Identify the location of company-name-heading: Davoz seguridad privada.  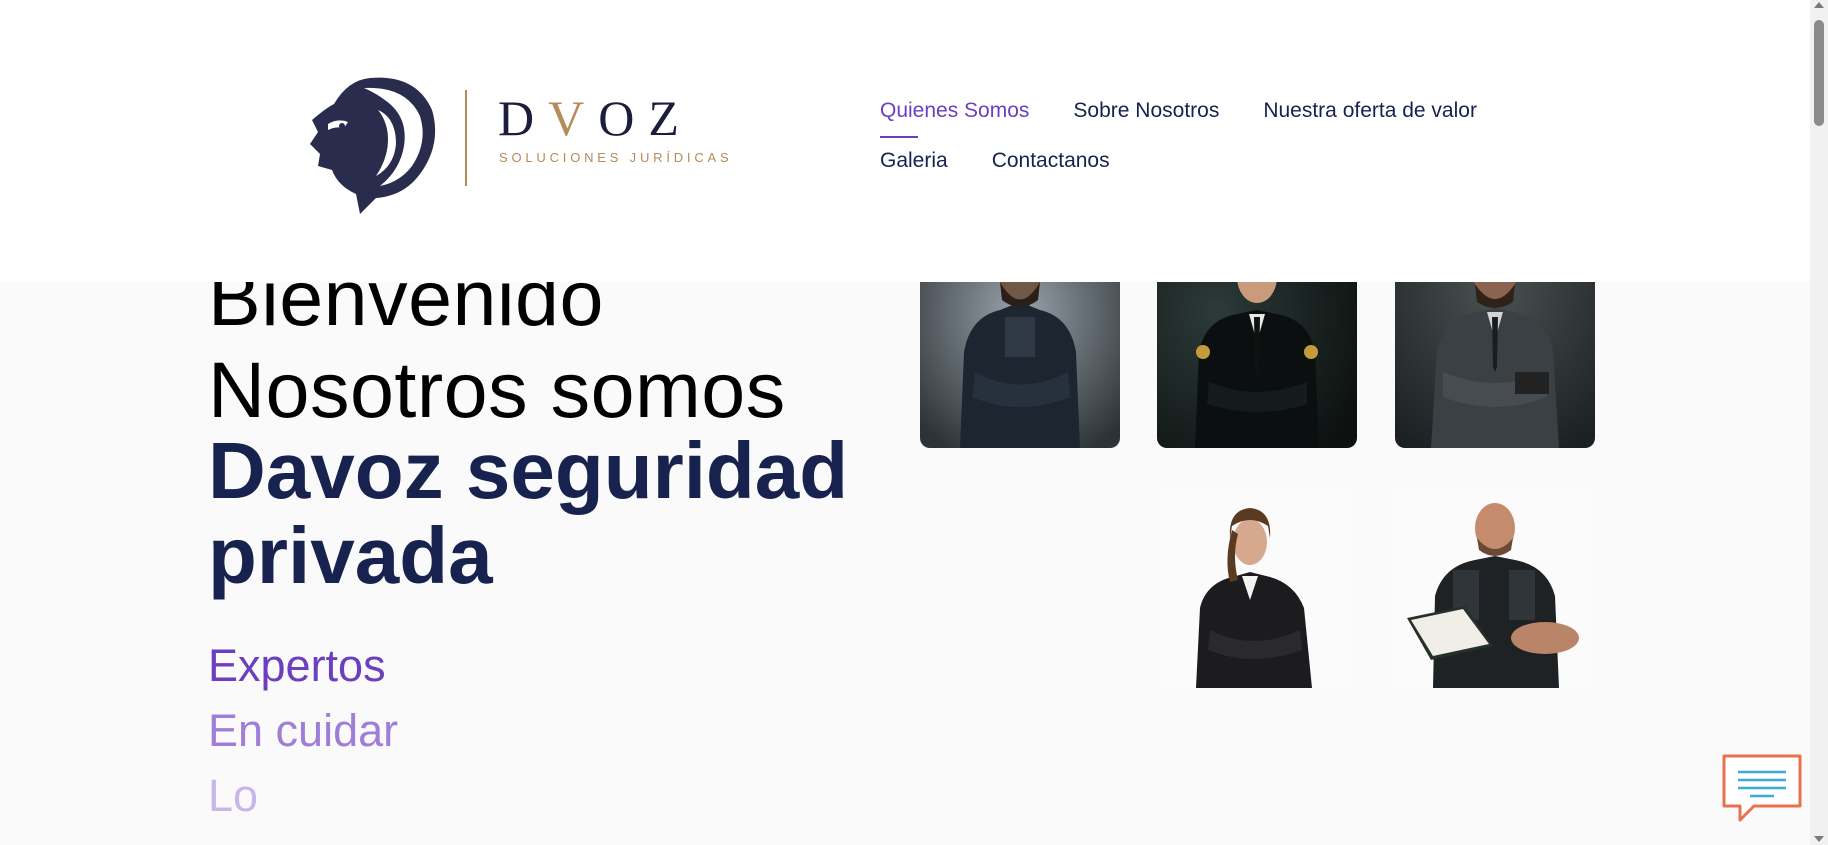
(528, 513).